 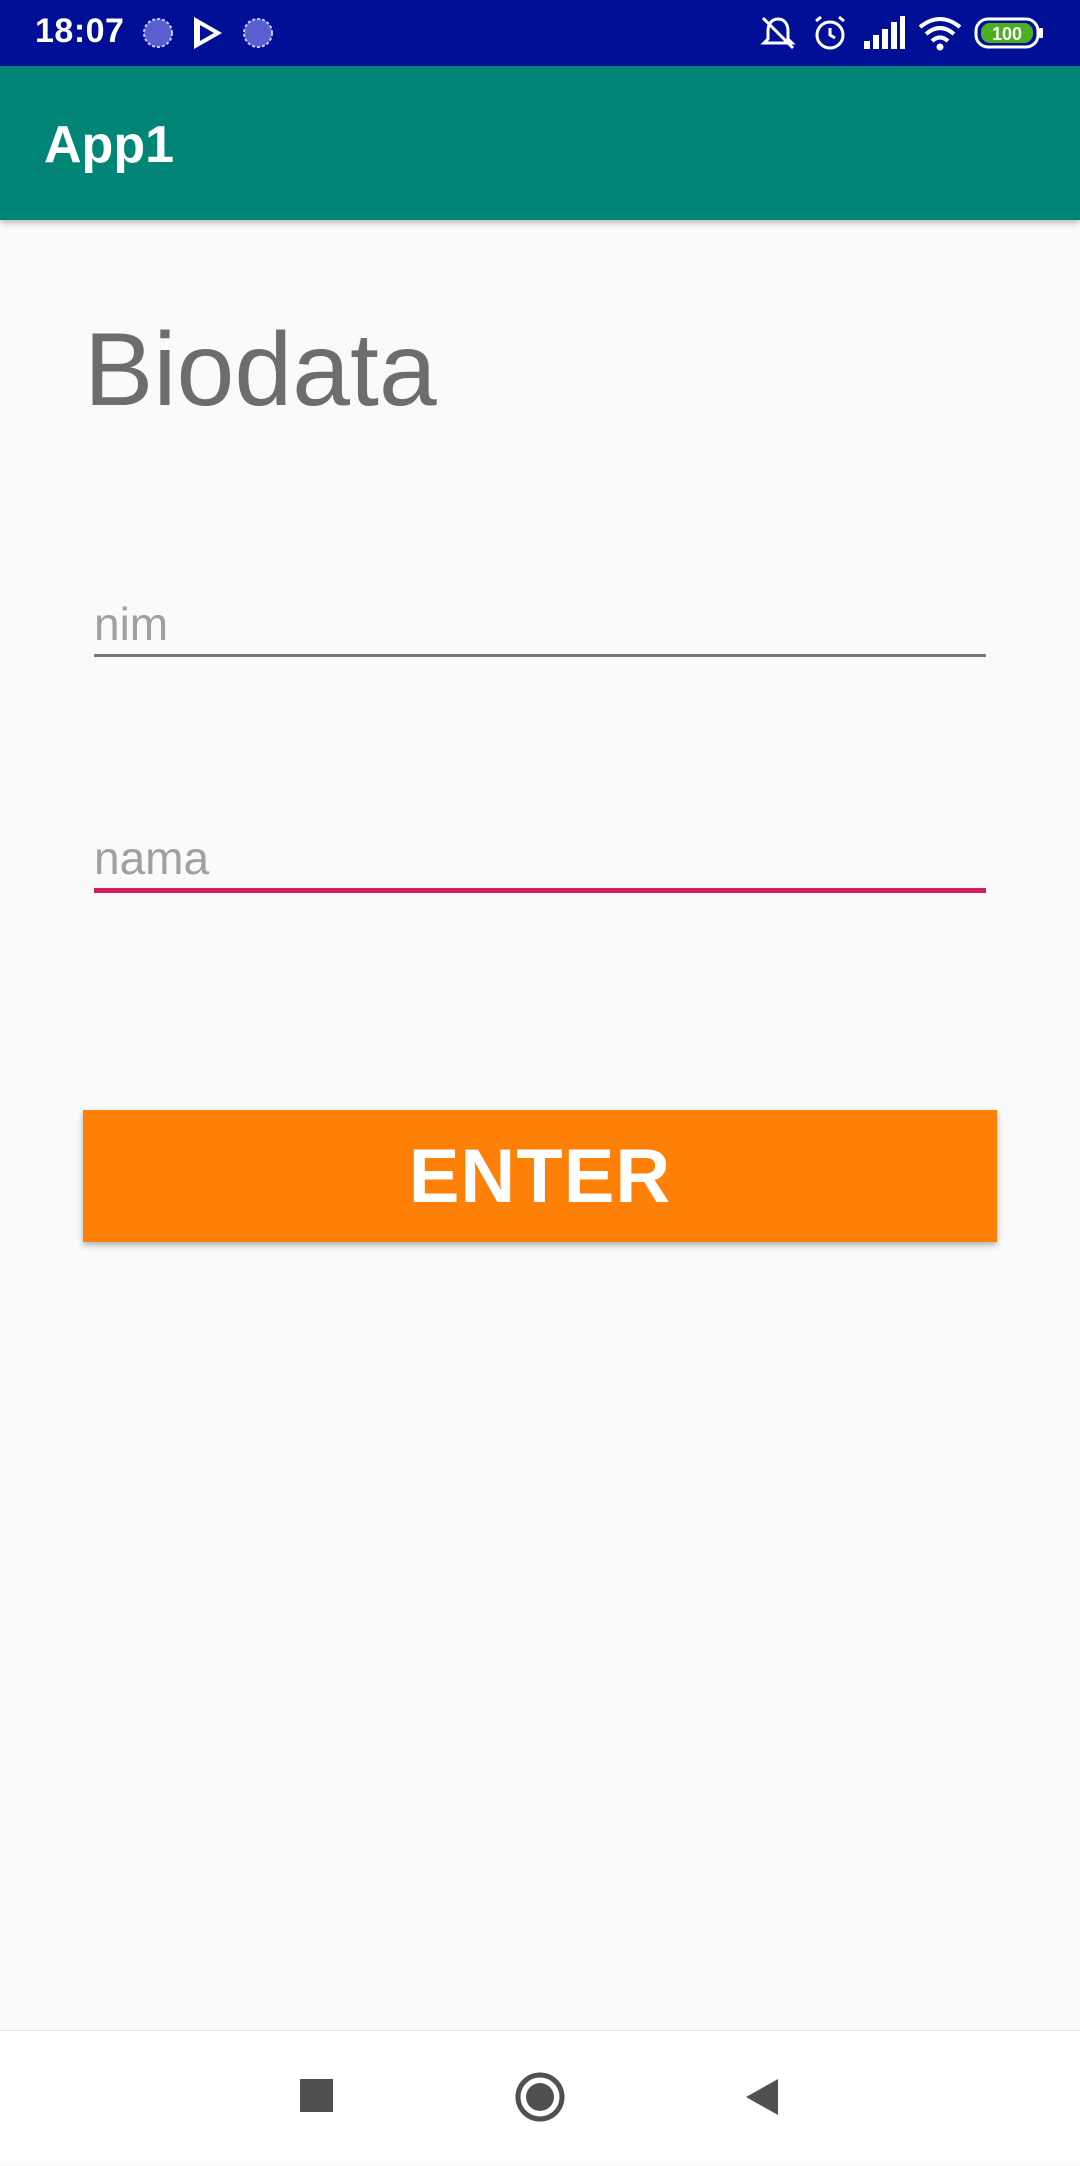 I want to click on recents-button, so click(x=316, y=2096).